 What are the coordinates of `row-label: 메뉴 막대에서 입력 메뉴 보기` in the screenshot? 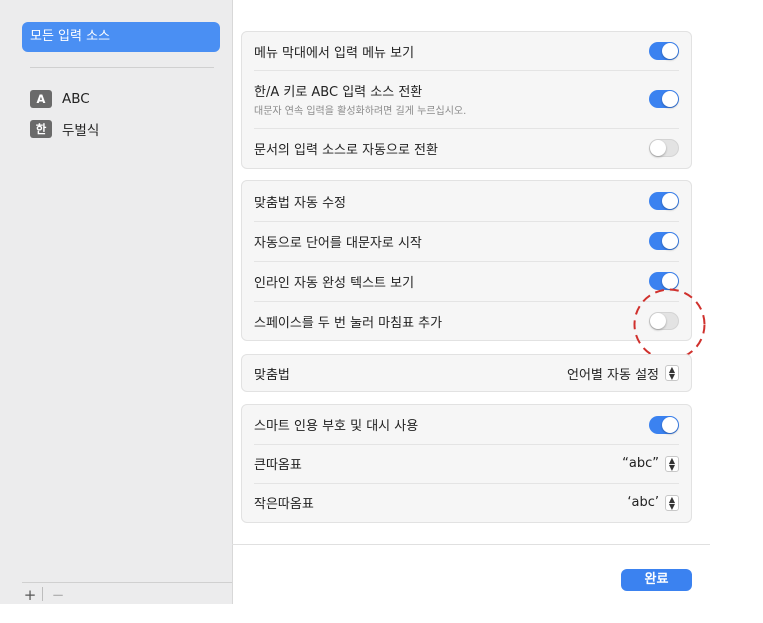 It's located at (334, 53).